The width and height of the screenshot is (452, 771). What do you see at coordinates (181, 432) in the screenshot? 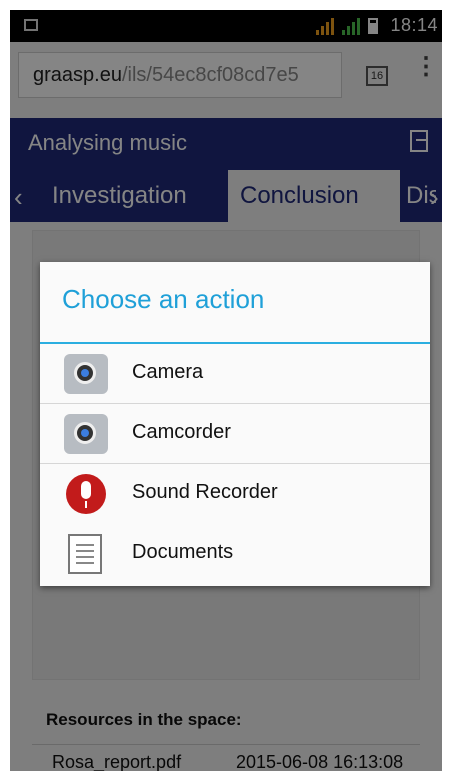
I see `action-label: Camcorder` at bounding box center [181, 432].